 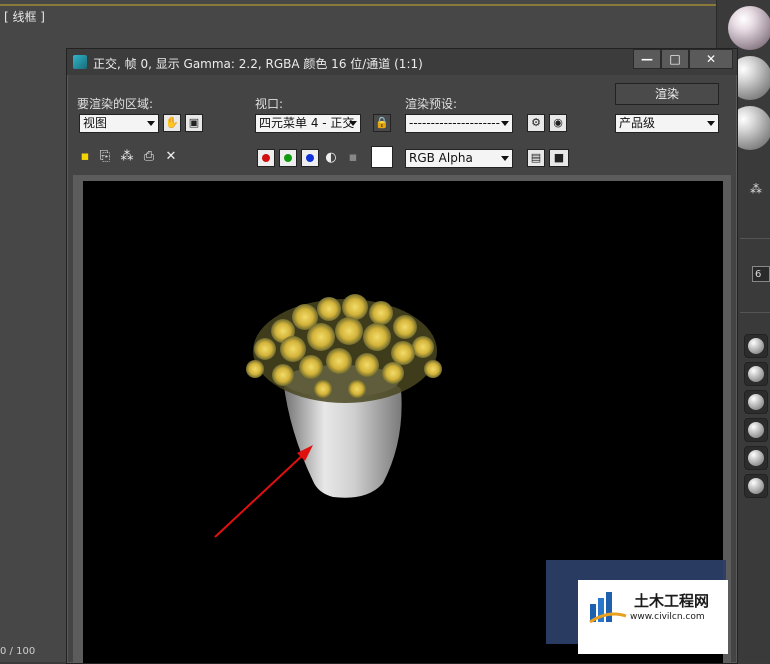 What do you see at coordinates (536, 123) in the screenshot?
I see `render-setup-icon: ⚙` at bounding box center [536, 123].